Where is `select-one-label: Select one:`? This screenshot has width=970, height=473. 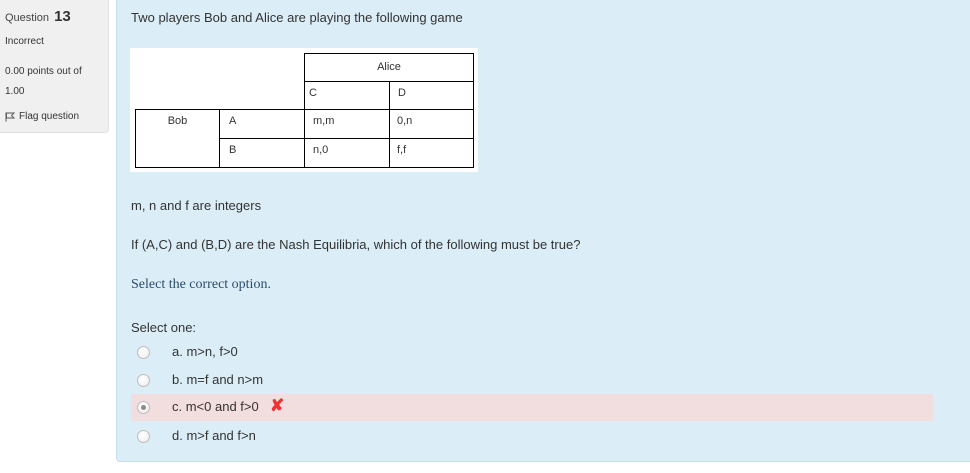 select-one-label: Select one: is located at coordinates (164, 327).